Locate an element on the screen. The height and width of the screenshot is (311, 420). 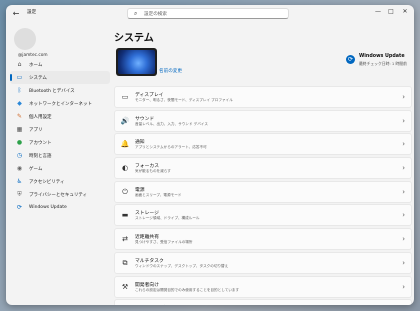
power-icon: ⏻ is located at coordinates (125, 191).